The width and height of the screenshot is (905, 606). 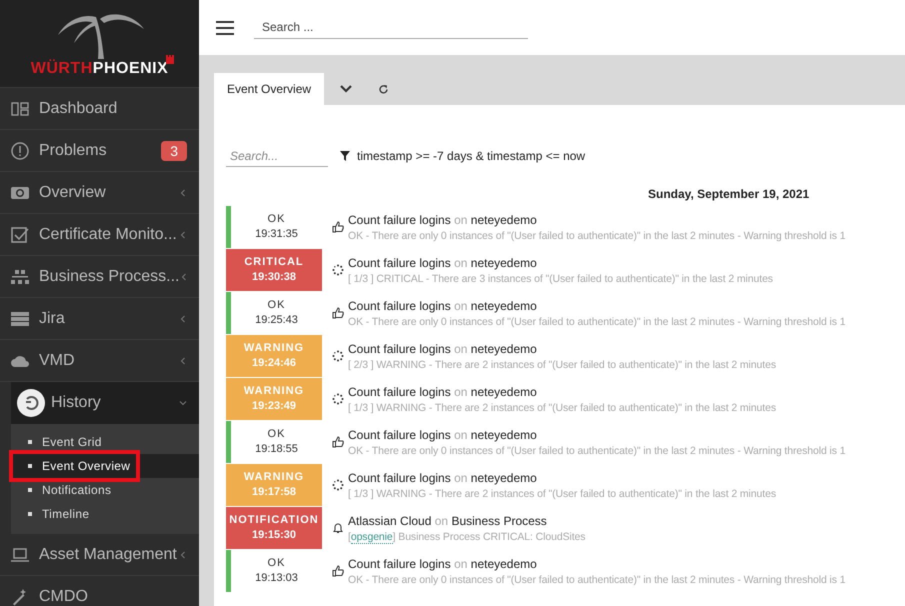 I want to click on sidebar-item: Problems 3, so click(x=99, y=151).